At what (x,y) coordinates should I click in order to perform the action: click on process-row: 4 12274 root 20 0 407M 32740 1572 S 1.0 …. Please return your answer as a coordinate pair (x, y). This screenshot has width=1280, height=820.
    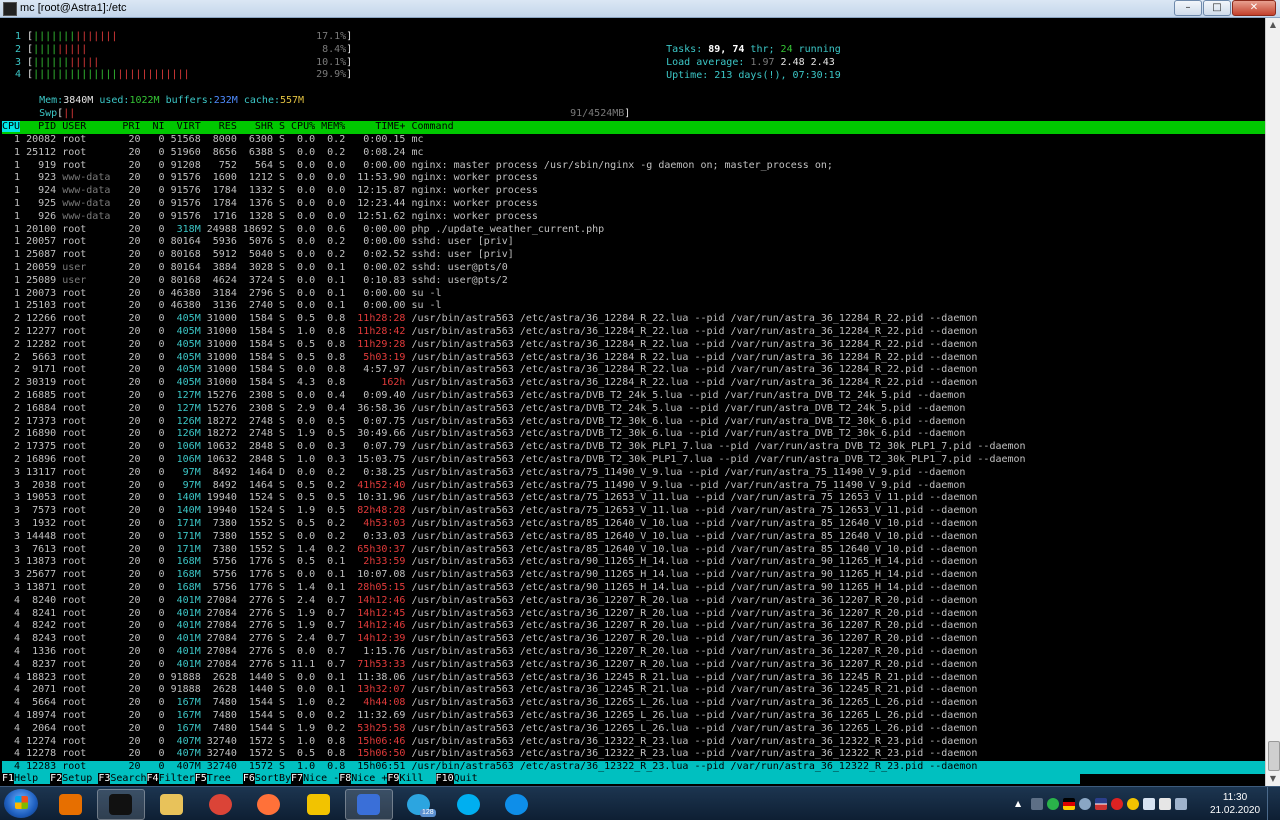
    Looking at the image, I should click on (489, 742).